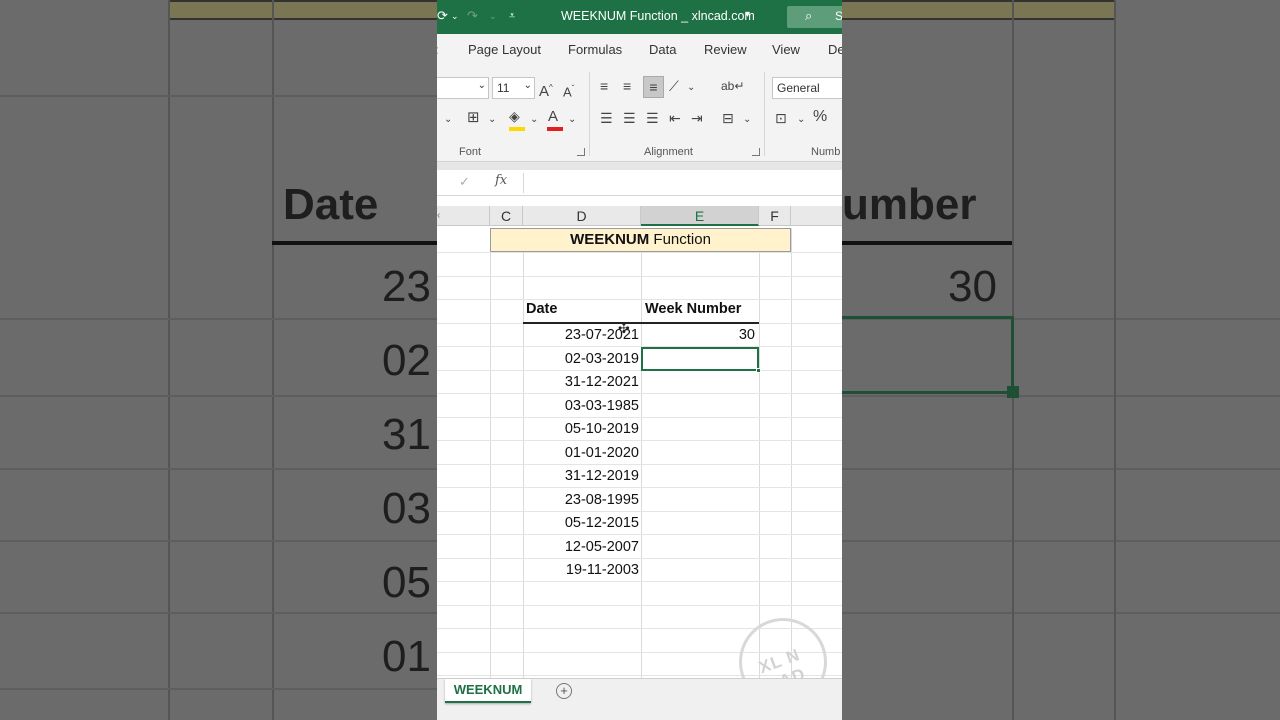 The width and height of the screenshot is (1280, 720). What do you see at coordinates (581, 453) in the screenshot?
I see `date-cell: 01-01-2020` at bounding box center [581, 453].